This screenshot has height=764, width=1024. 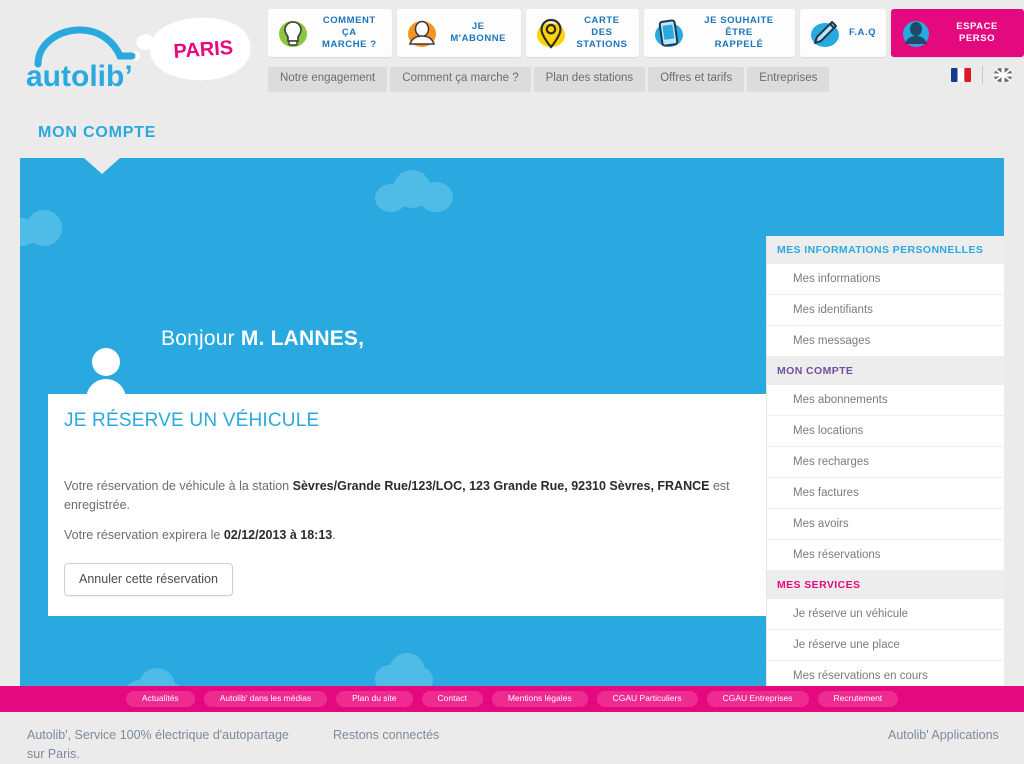 What do you see at coordinates (539, 699) in the screenshot?
I see `footer-link-mentions-legales: Mentions légales` at bounding box center [539, 699].